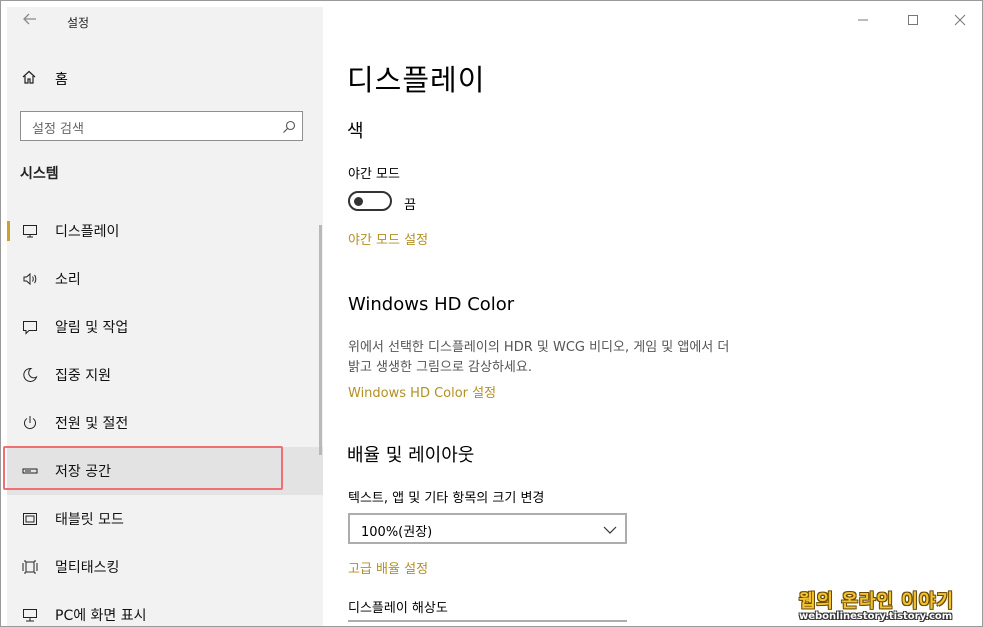 The image size is (983, 627). What do you see at coordinates (78, 23) in the screenshot?
I see `window-title: 설정` at bounding box center [78, 23].